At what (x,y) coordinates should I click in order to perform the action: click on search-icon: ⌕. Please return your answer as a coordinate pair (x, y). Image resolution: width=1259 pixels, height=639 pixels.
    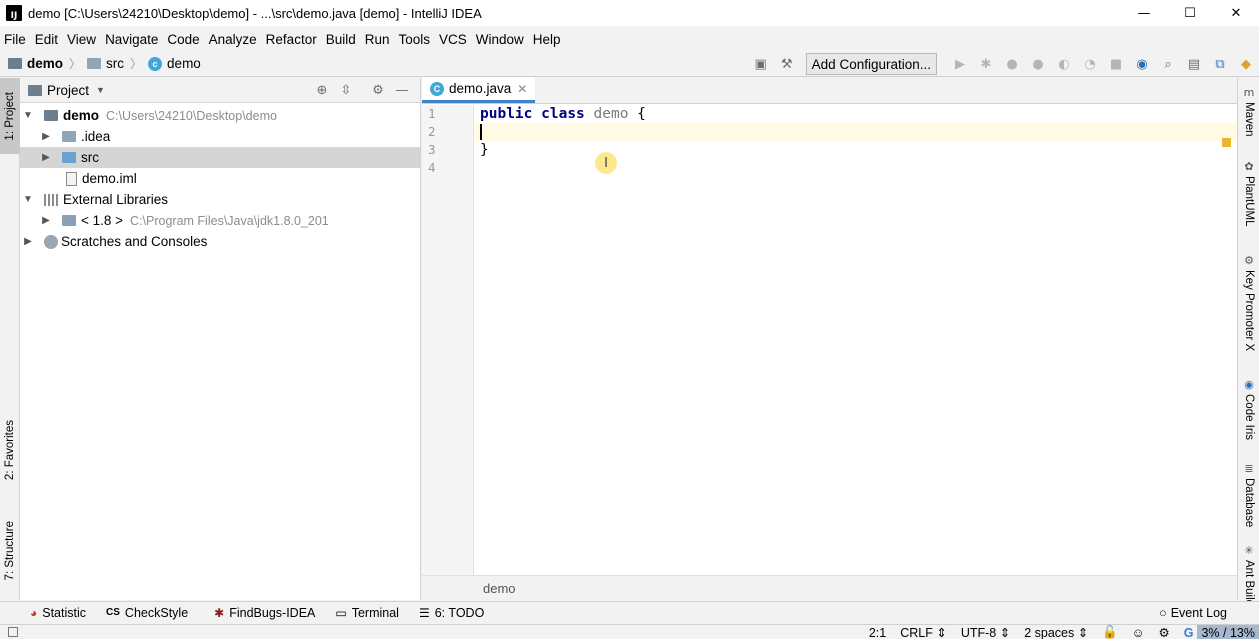
    Looking at the image, I should click on (1168, 64).